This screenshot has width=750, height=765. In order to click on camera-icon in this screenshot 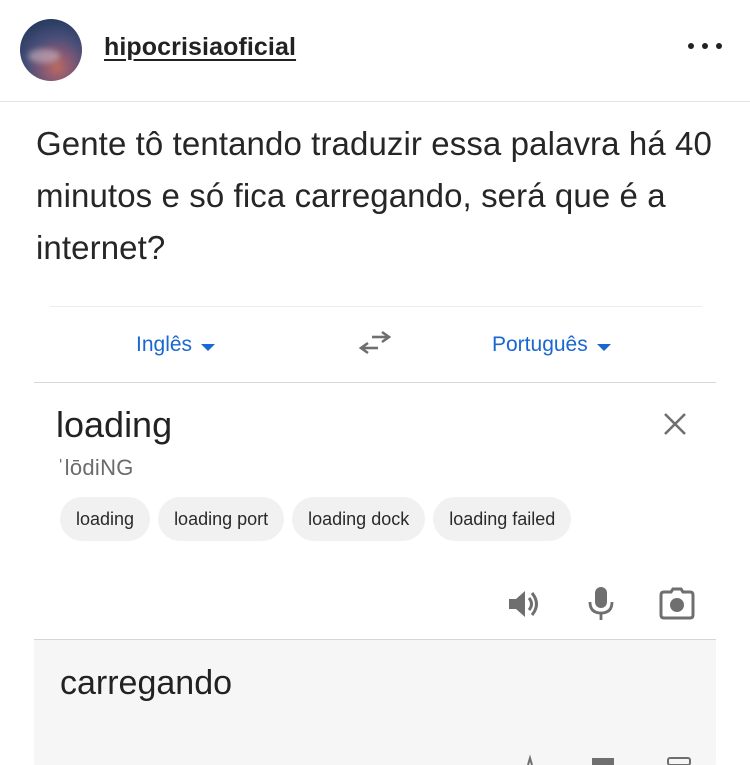, I will do `click(677, 604)`.